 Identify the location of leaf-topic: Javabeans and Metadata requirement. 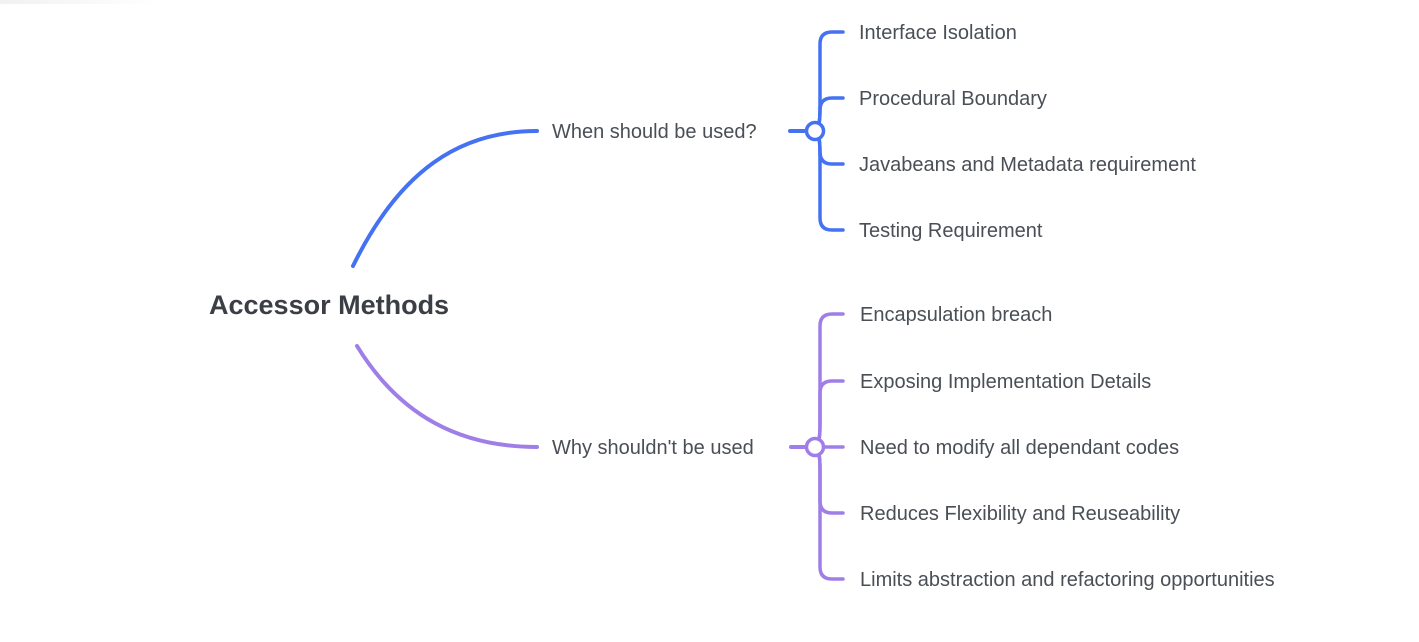
(1027, 165).